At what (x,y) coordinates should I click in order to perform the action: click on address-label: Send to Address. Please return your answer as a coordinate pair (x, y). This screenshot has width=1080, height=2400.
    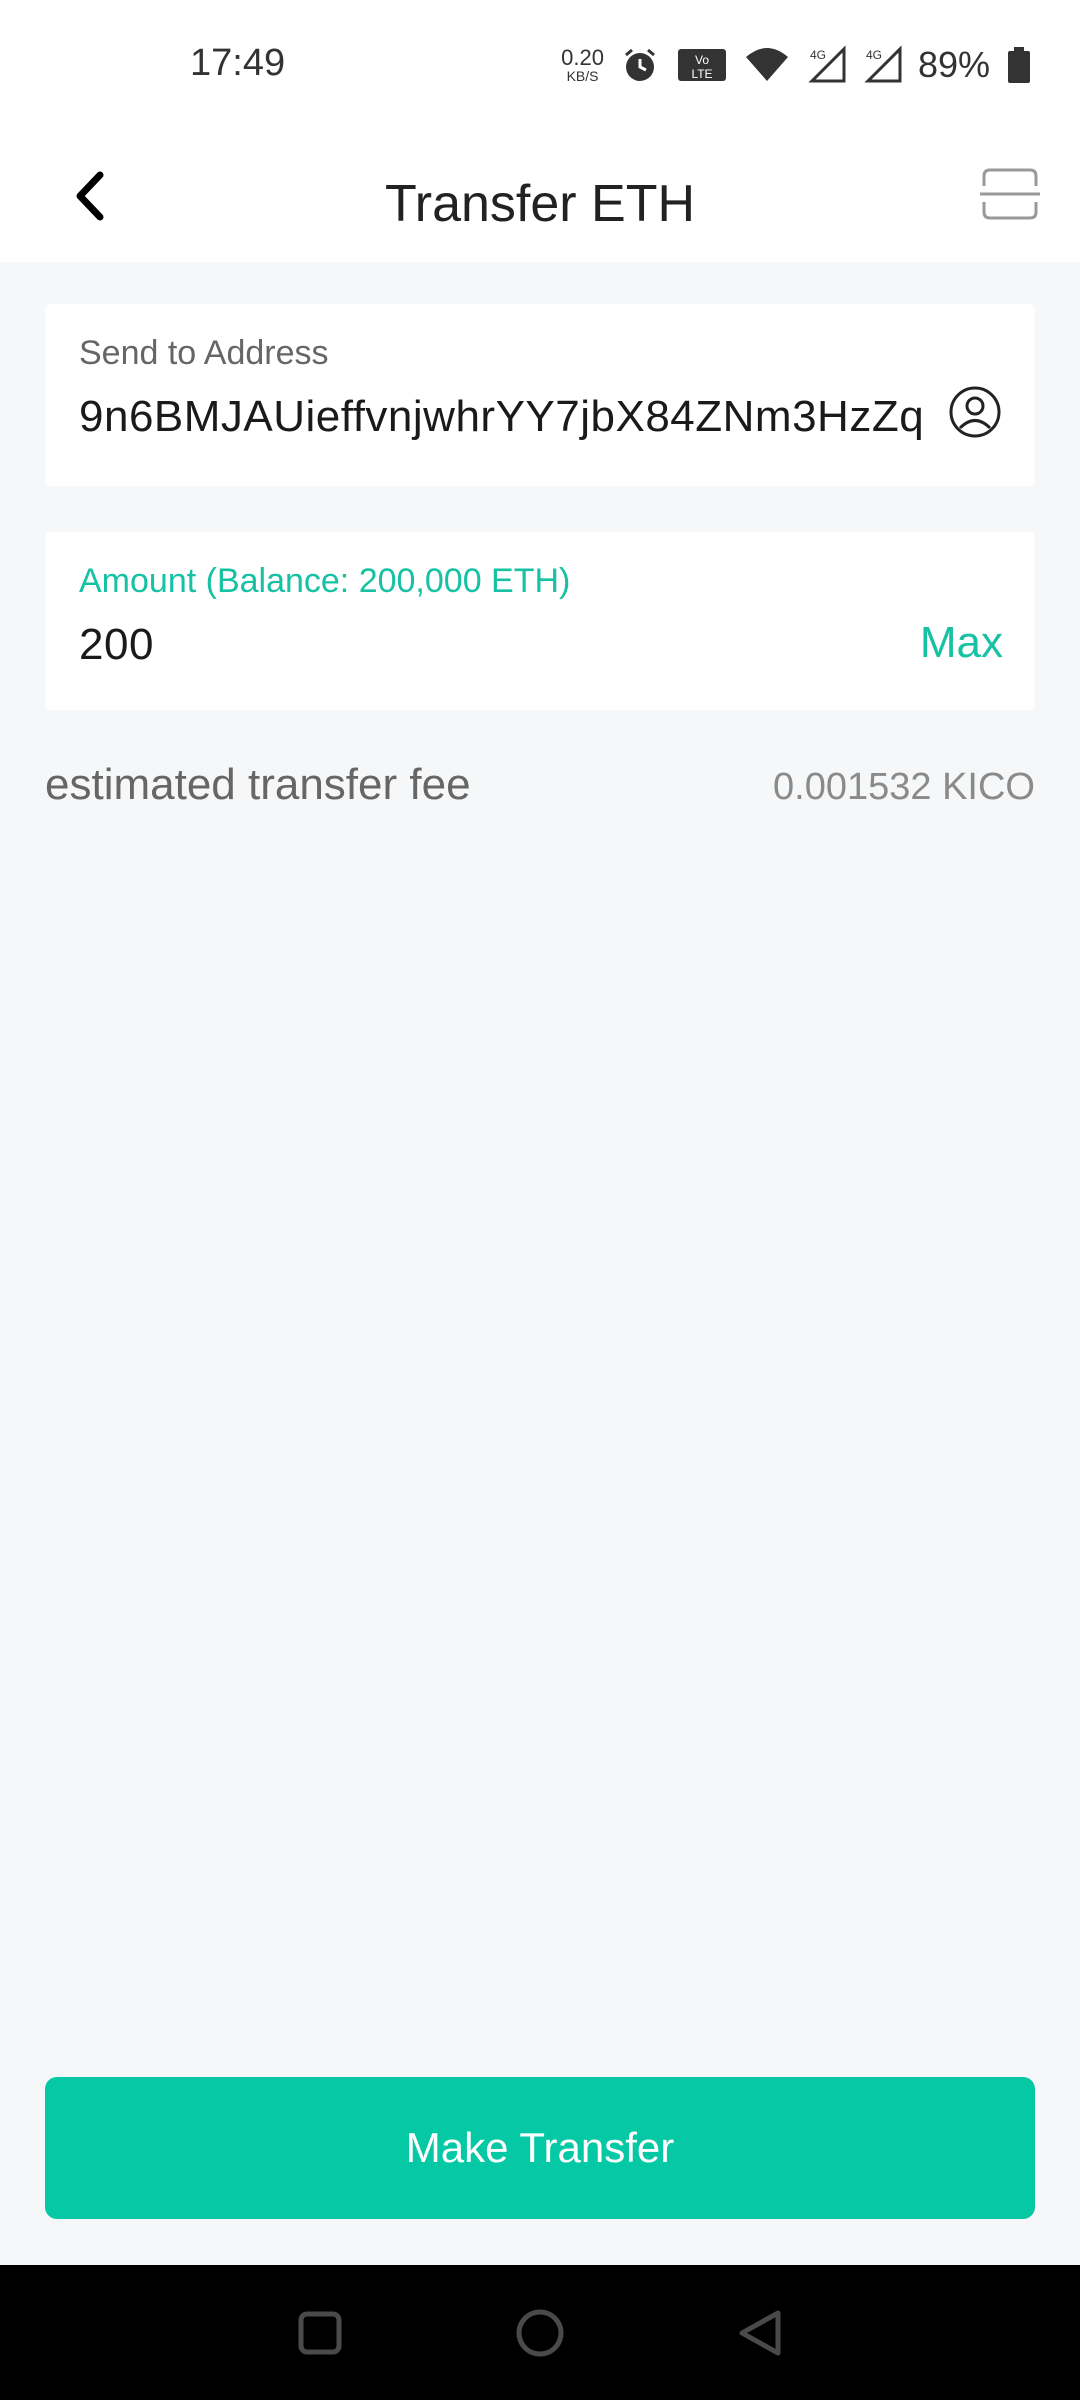
    Looking at the image, I should click on (204, 353).